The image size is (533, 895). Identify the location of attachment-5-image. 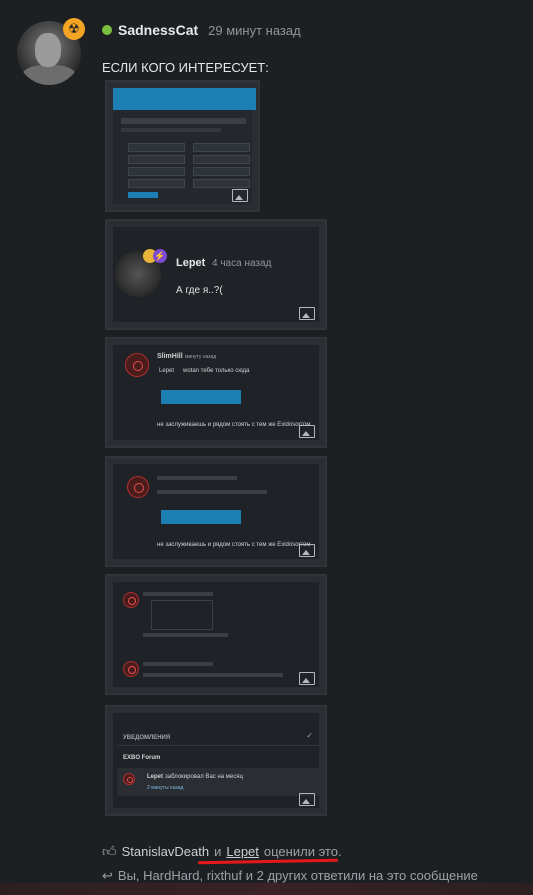
(216, 634).